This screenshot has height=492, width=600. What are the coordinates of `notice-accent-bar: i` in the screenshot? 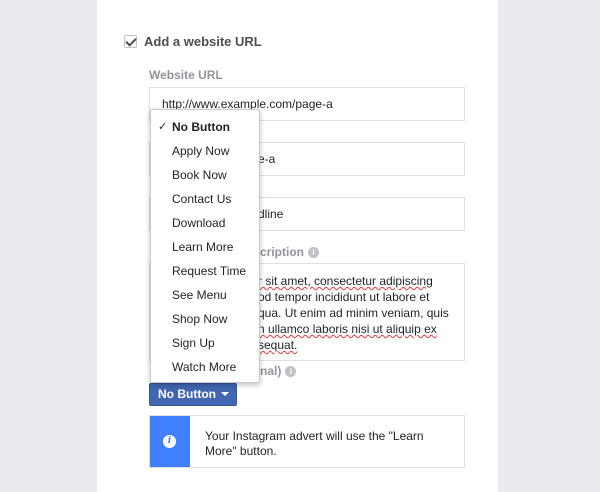 It's located at (170, 441).